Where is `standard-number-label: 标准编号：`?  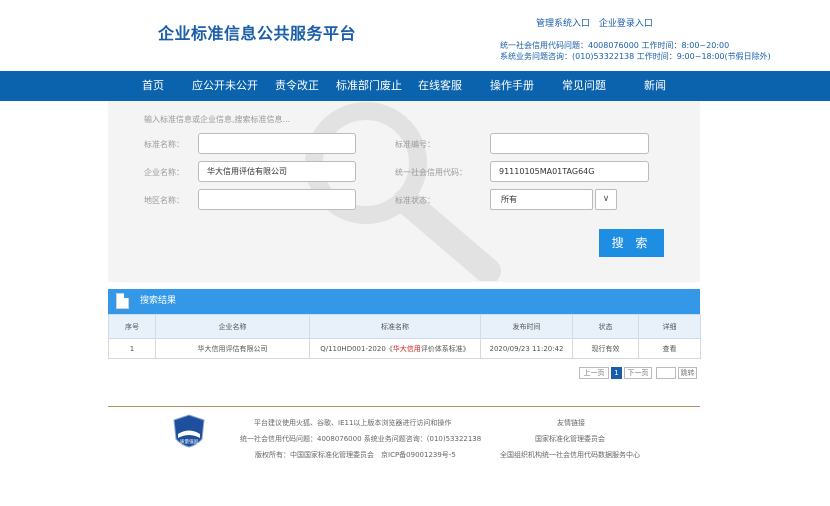 standard-number-label: 标准编号： is located at coordinates (415, 144).